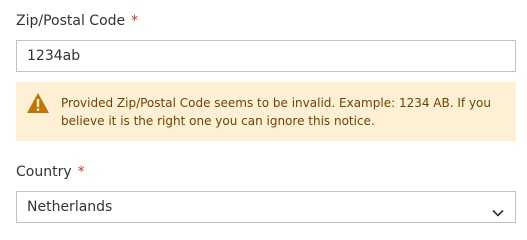  Describe the element at coordinates (498, 209) in the screenshot. I see `chevron-down-icon` at that location.